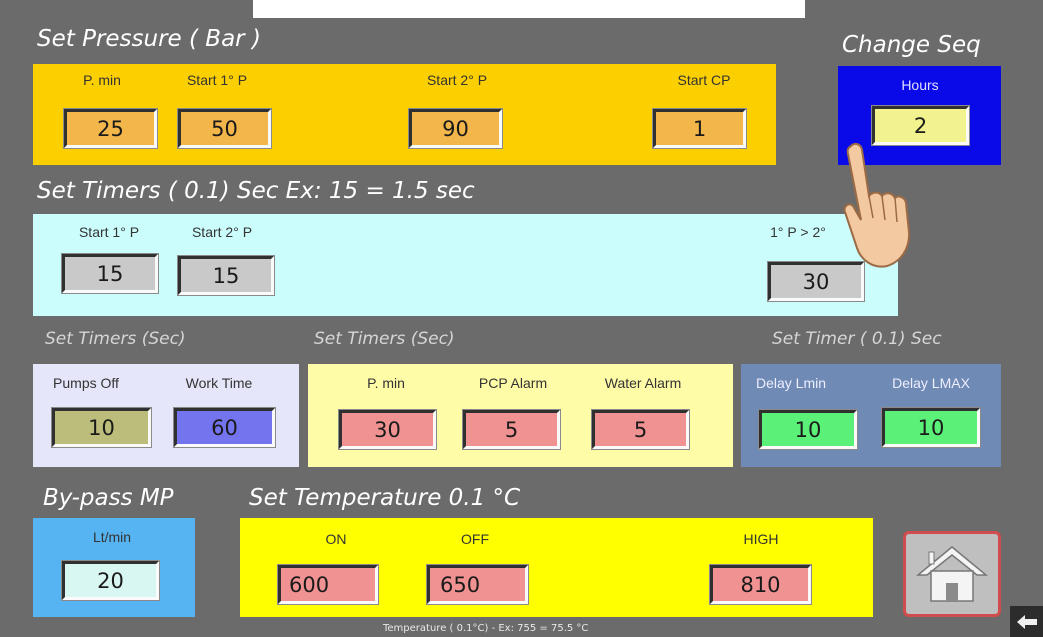  Describe the element at coordinates (931, 383) in the screenshot. I see `delay-lmax-label: Delay LMAX` at that location.